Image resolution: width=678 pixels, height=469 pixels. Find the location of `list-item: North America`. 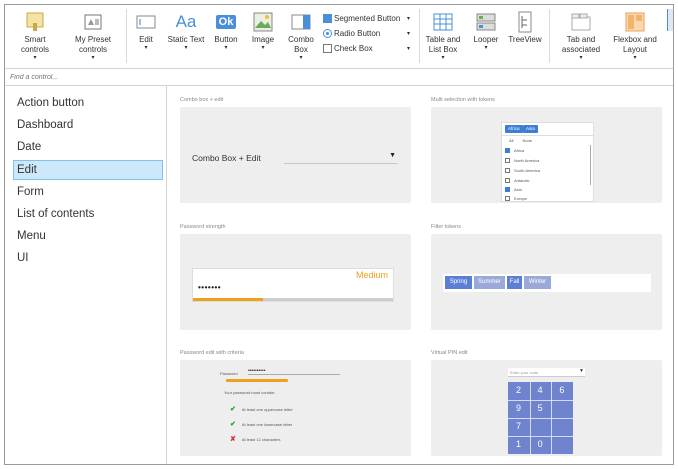

list-item: North America is located at coordinates (522, 160).